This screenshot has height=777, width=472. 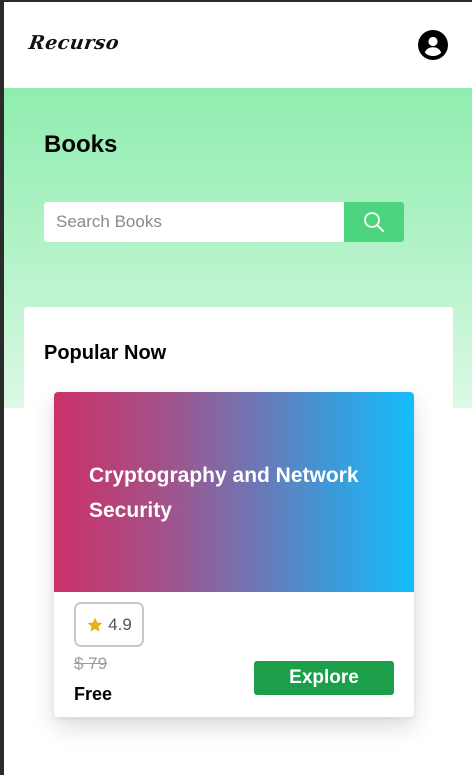 I want to click on search-icon, so click(x=374, y=222).